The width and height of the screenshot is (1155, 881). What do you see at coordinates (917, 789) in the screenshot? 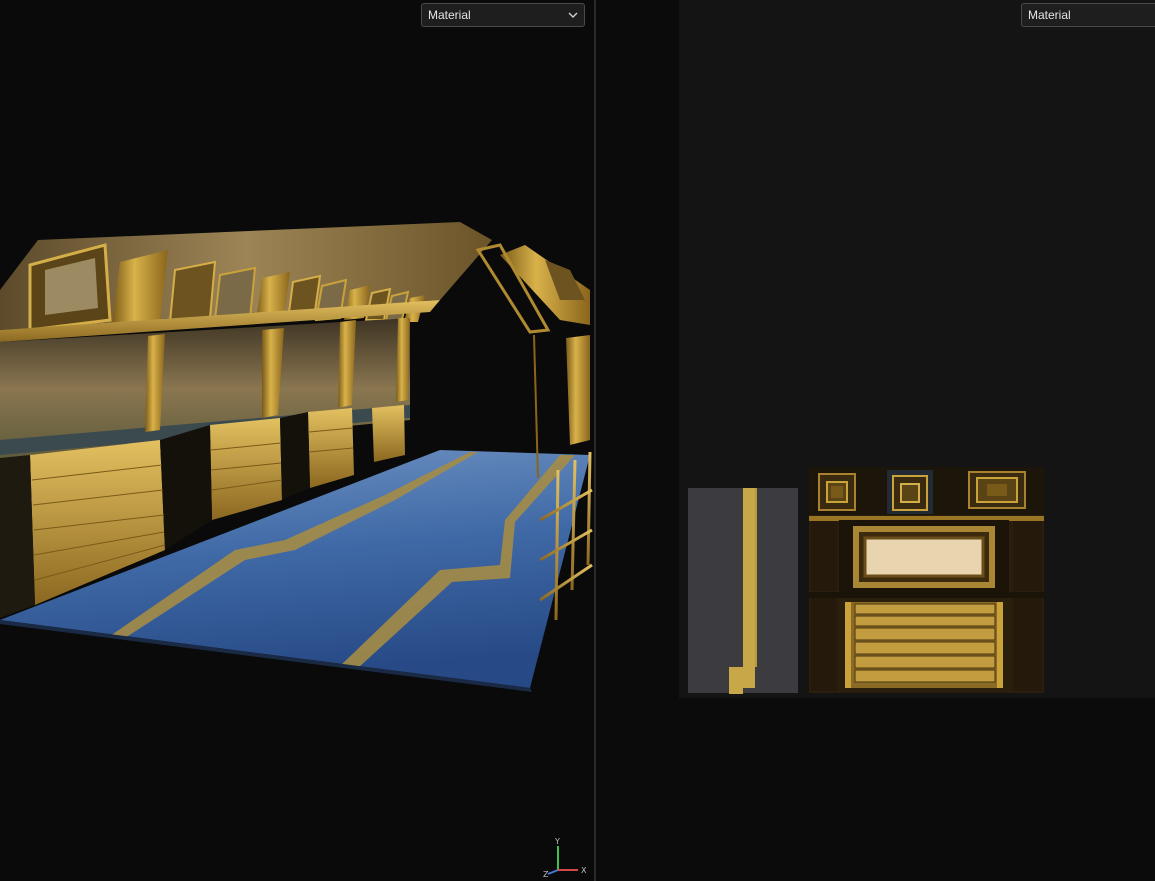
I see `uv-panel-footer` at bounding box center [917, 789].